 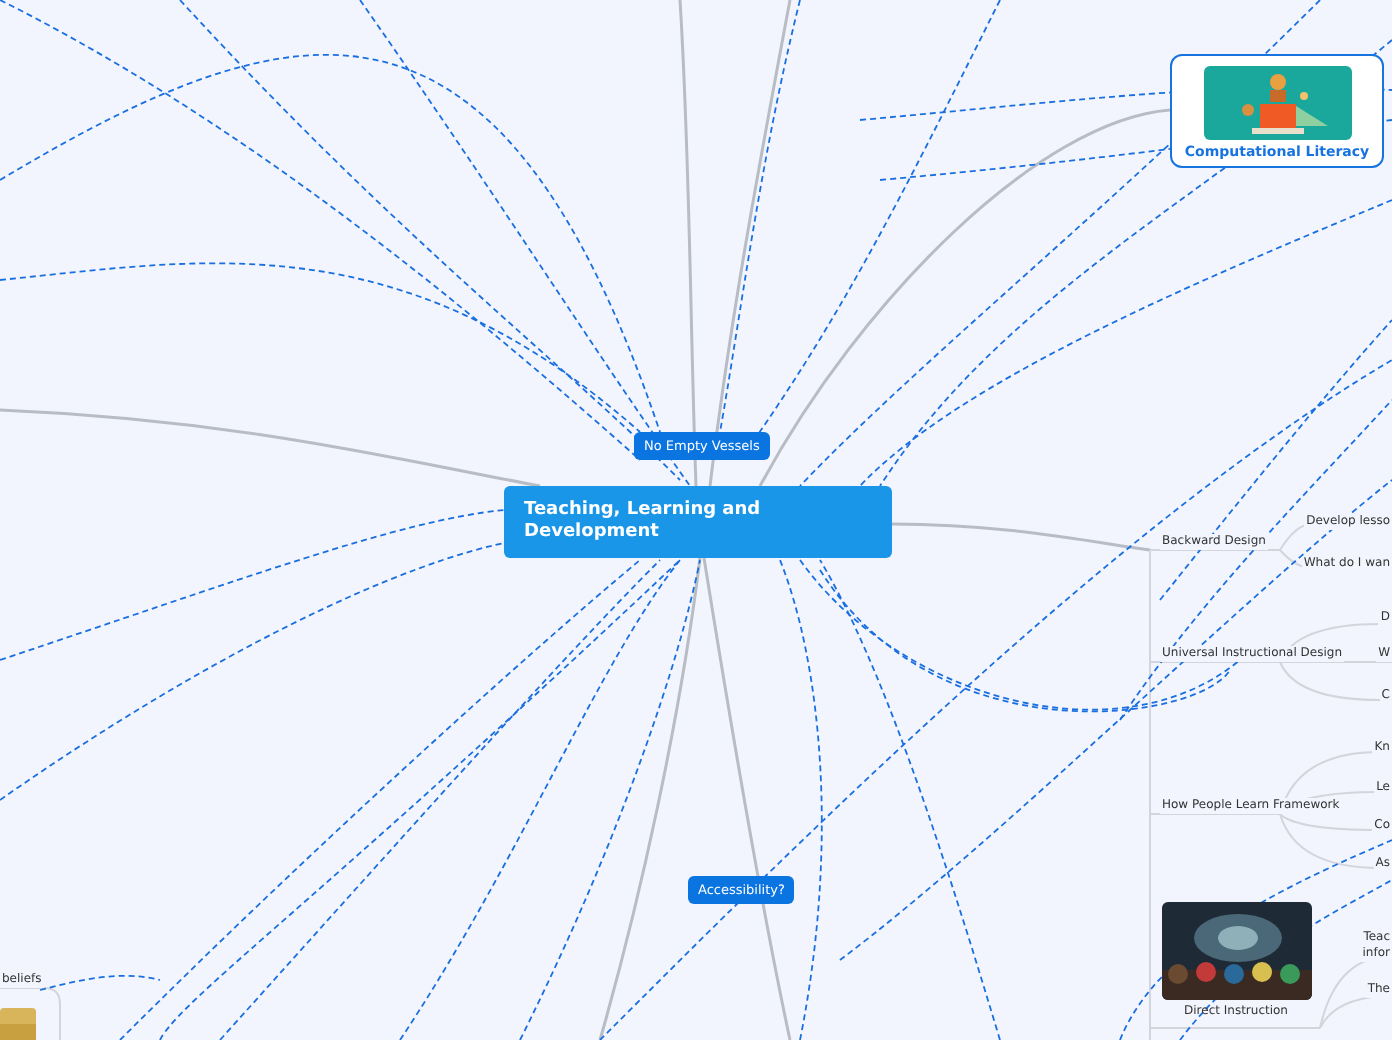 I want to click on connector-line, so click(x=30, y=1013).